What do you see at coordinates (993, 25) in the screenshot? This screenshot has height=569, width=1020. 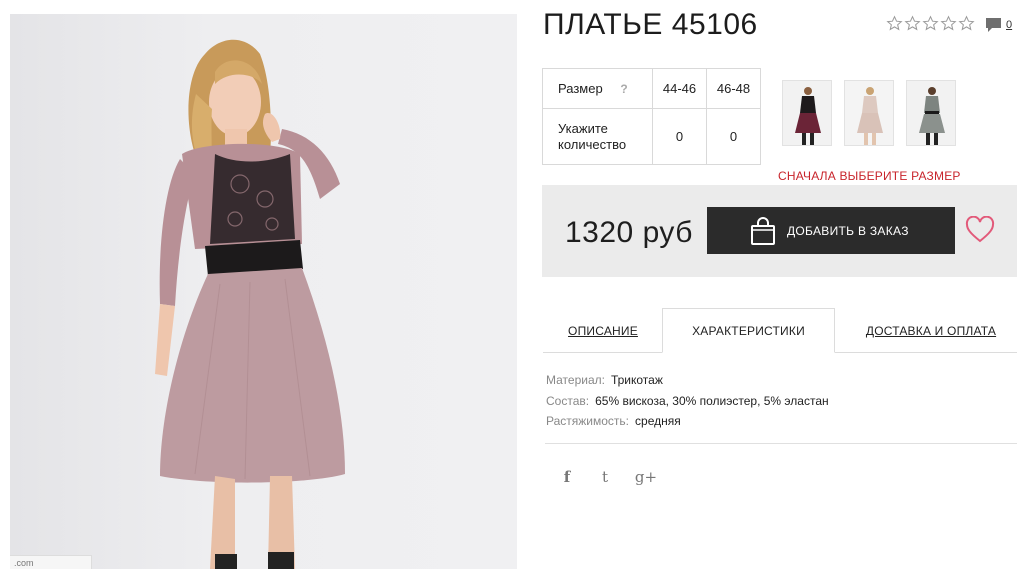 I see `comment-icon` at bounding box center [993, 25].